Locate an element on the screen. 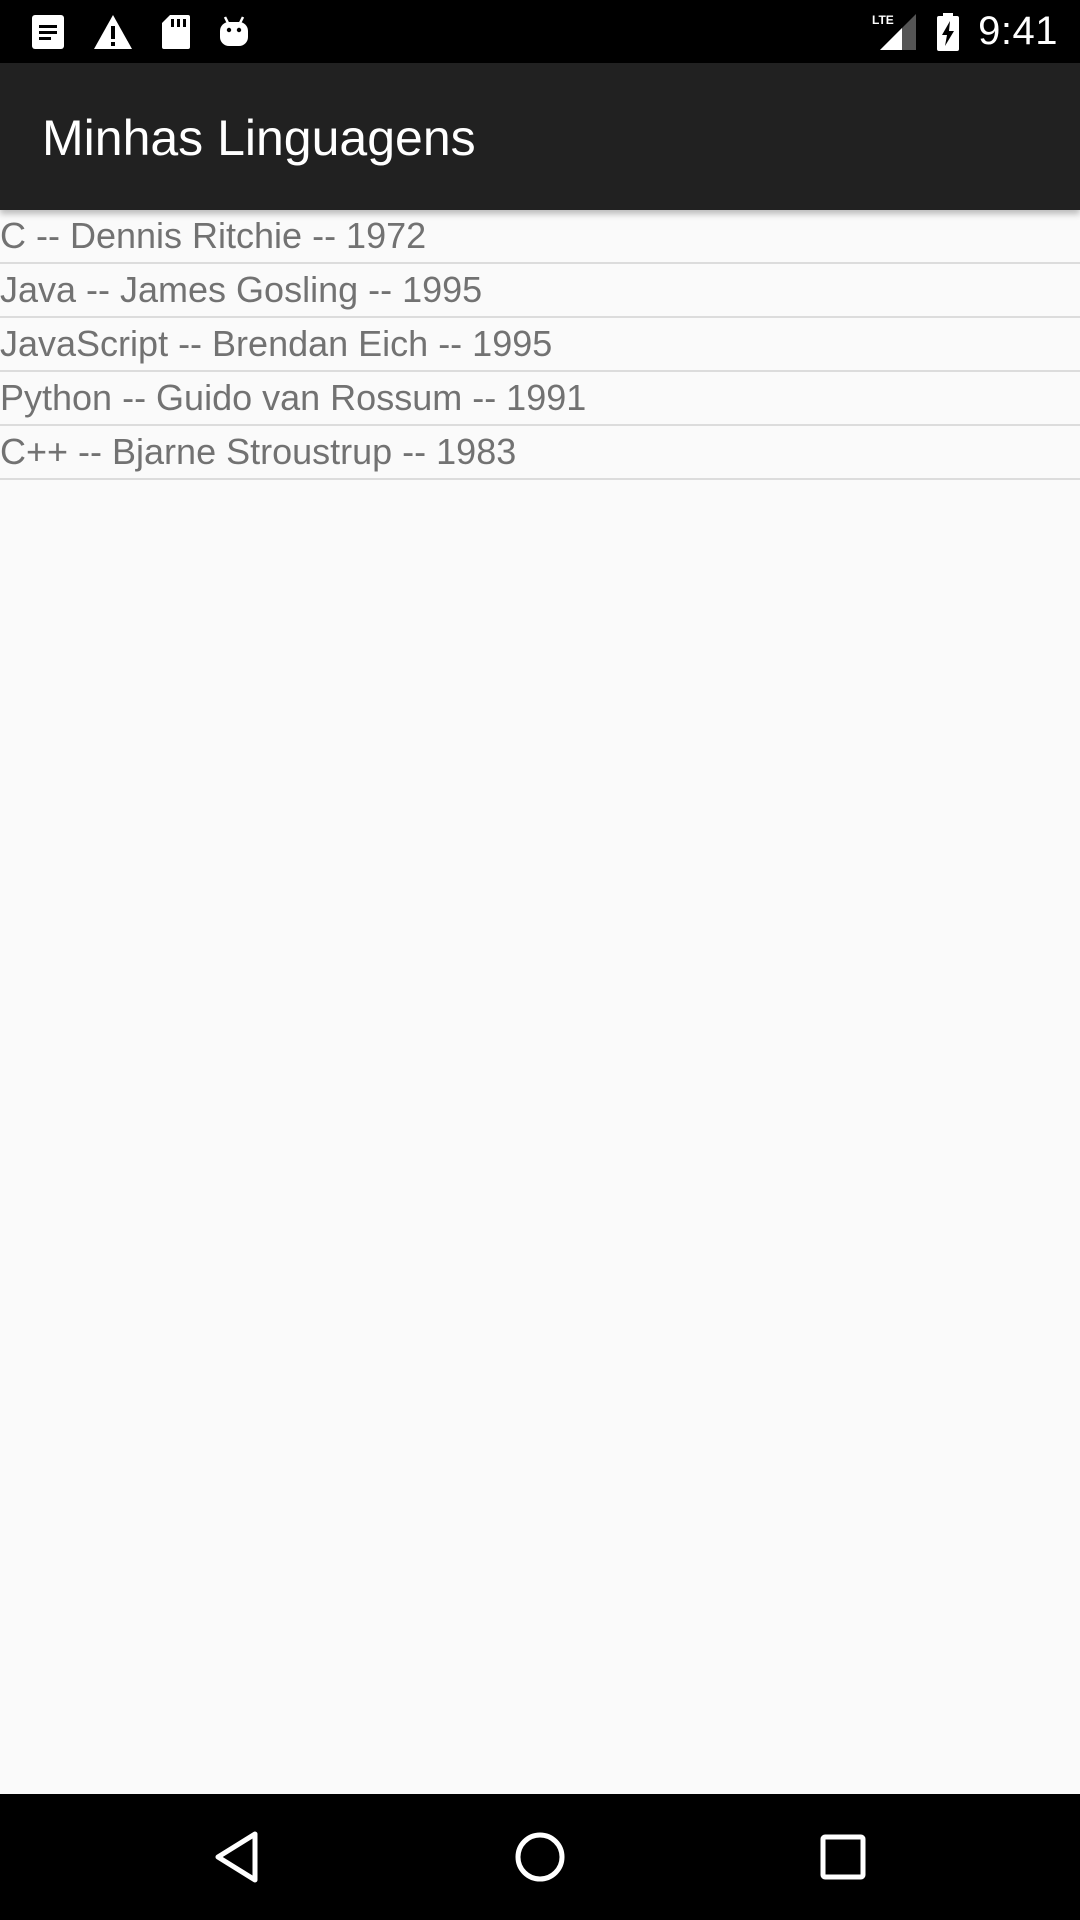 The image size is (1080, 1920). warning-icon is located at coordinates (113, 31).